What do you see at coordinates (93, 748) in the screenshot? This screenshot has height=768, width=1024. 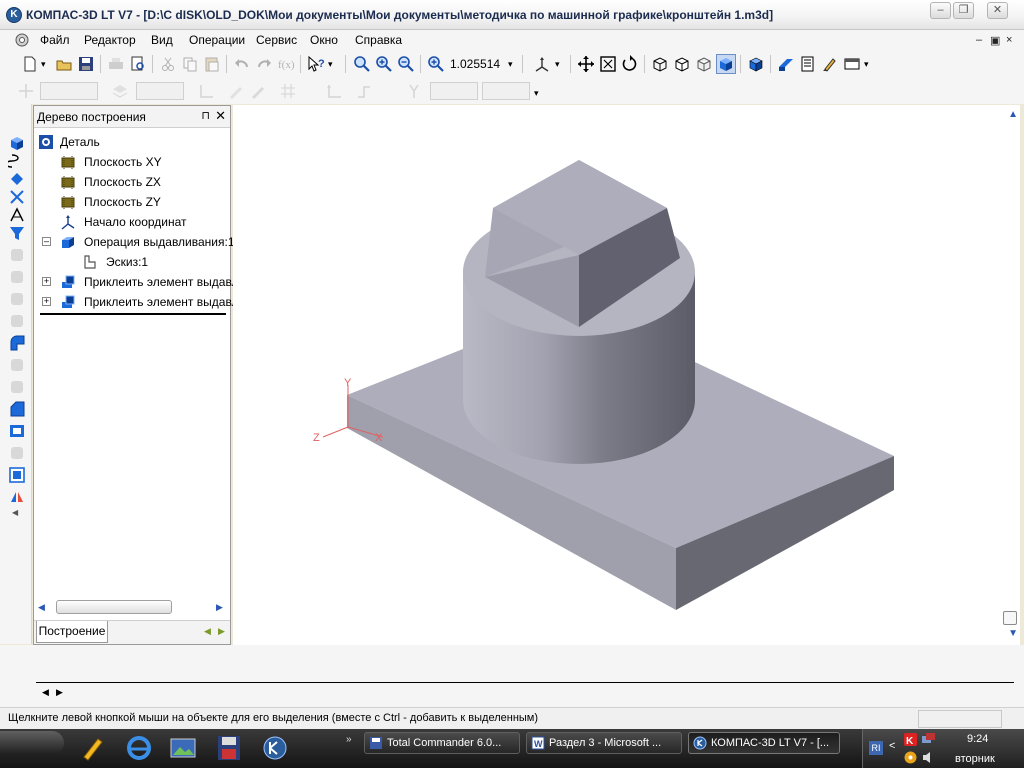 I see `total-commander-quicklaunch-icon` at bounding box center [93, 748].